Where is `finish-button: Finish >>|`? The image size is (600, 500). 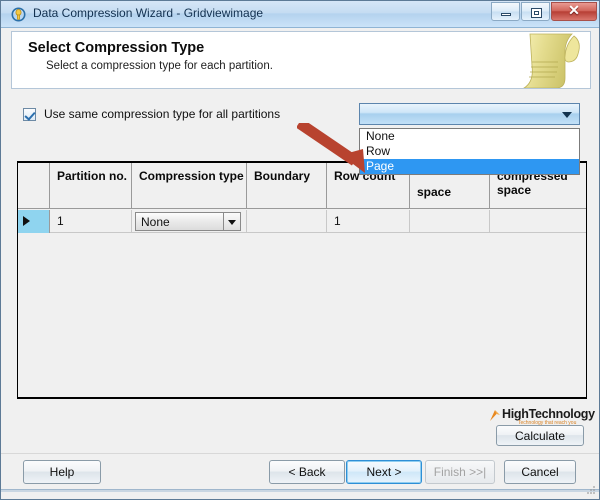
finish-button: Finish >>| is located at coordinates (460, 472).